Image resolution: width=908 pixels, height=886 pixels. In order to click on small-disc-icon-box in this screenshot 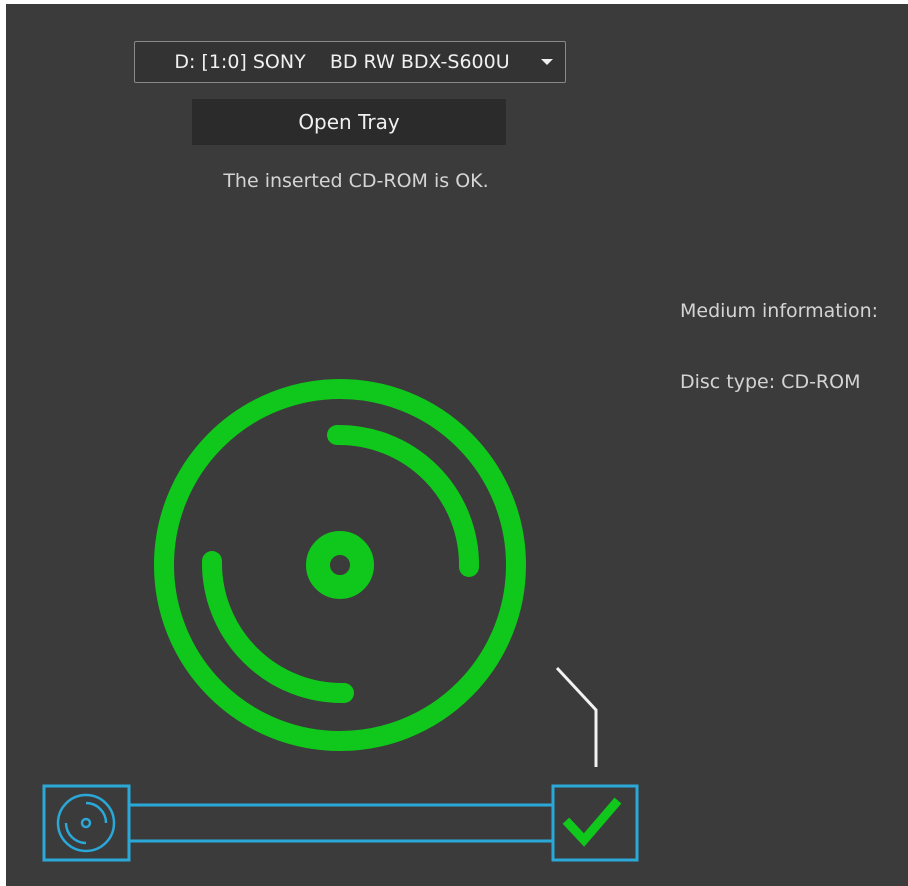, I will do `click(86, 823)`.